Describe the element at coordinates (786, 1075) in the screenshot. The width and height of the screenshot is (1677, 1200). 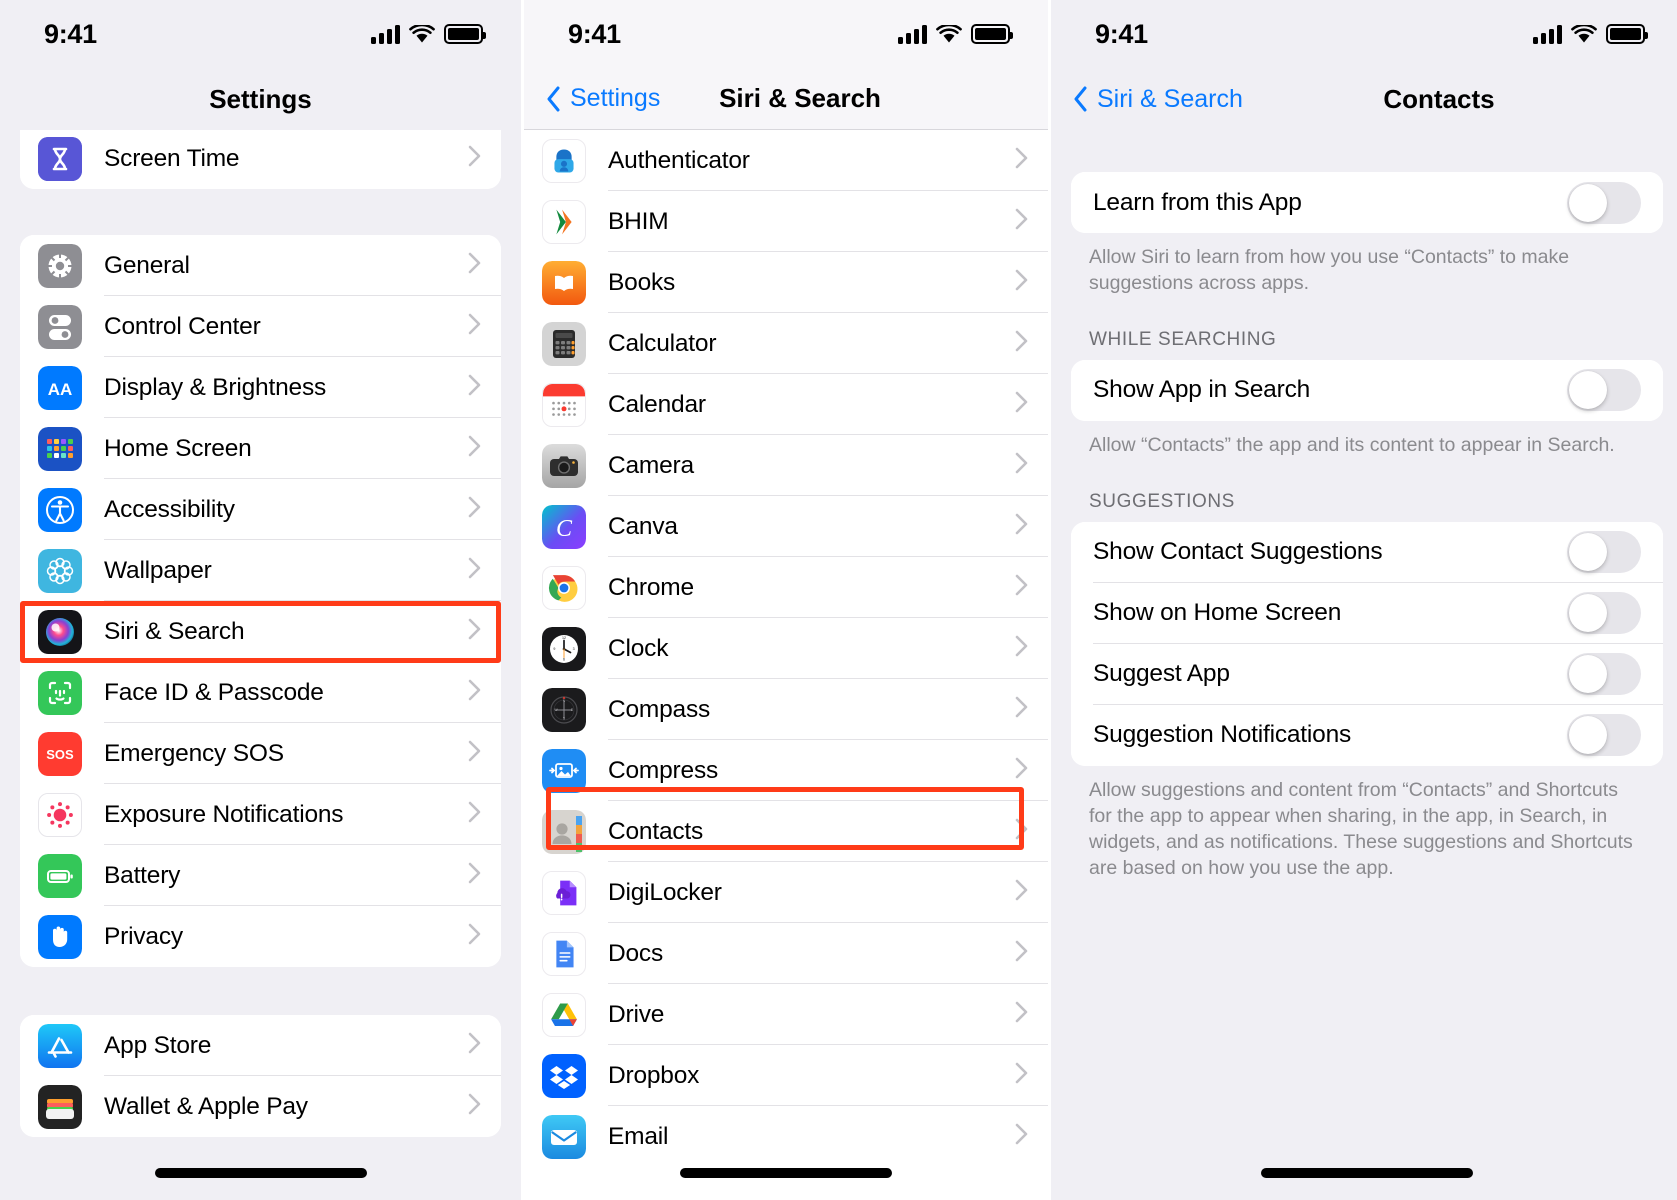
I see `list-item: Dropbox` at that location.